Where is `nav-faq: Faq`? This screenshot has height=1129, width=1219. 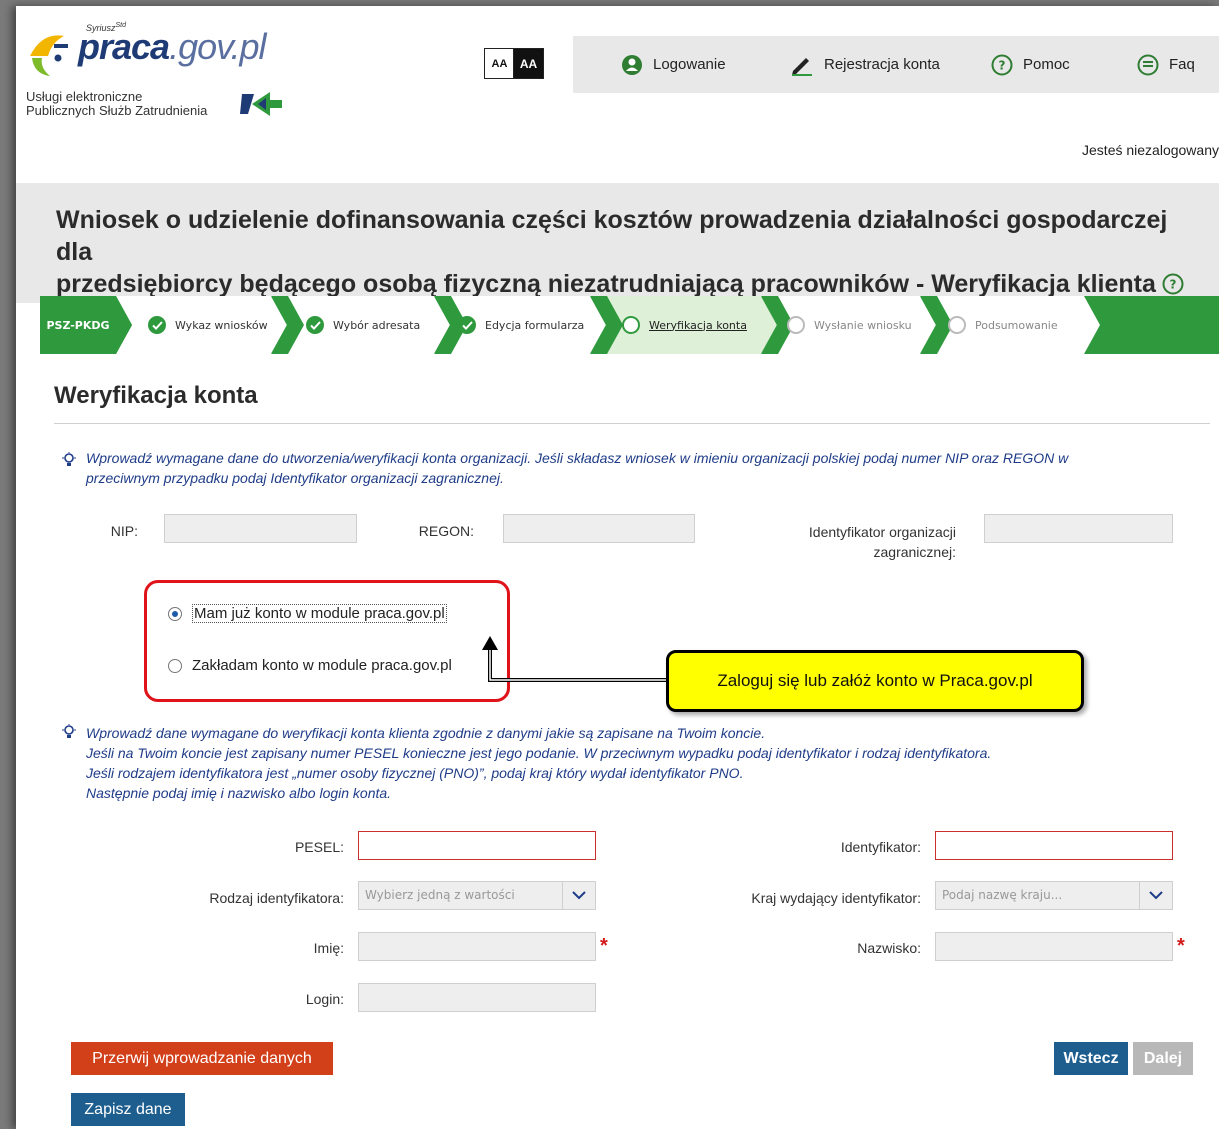 nav-faq: Faq is located at coordinates (1166, 64).